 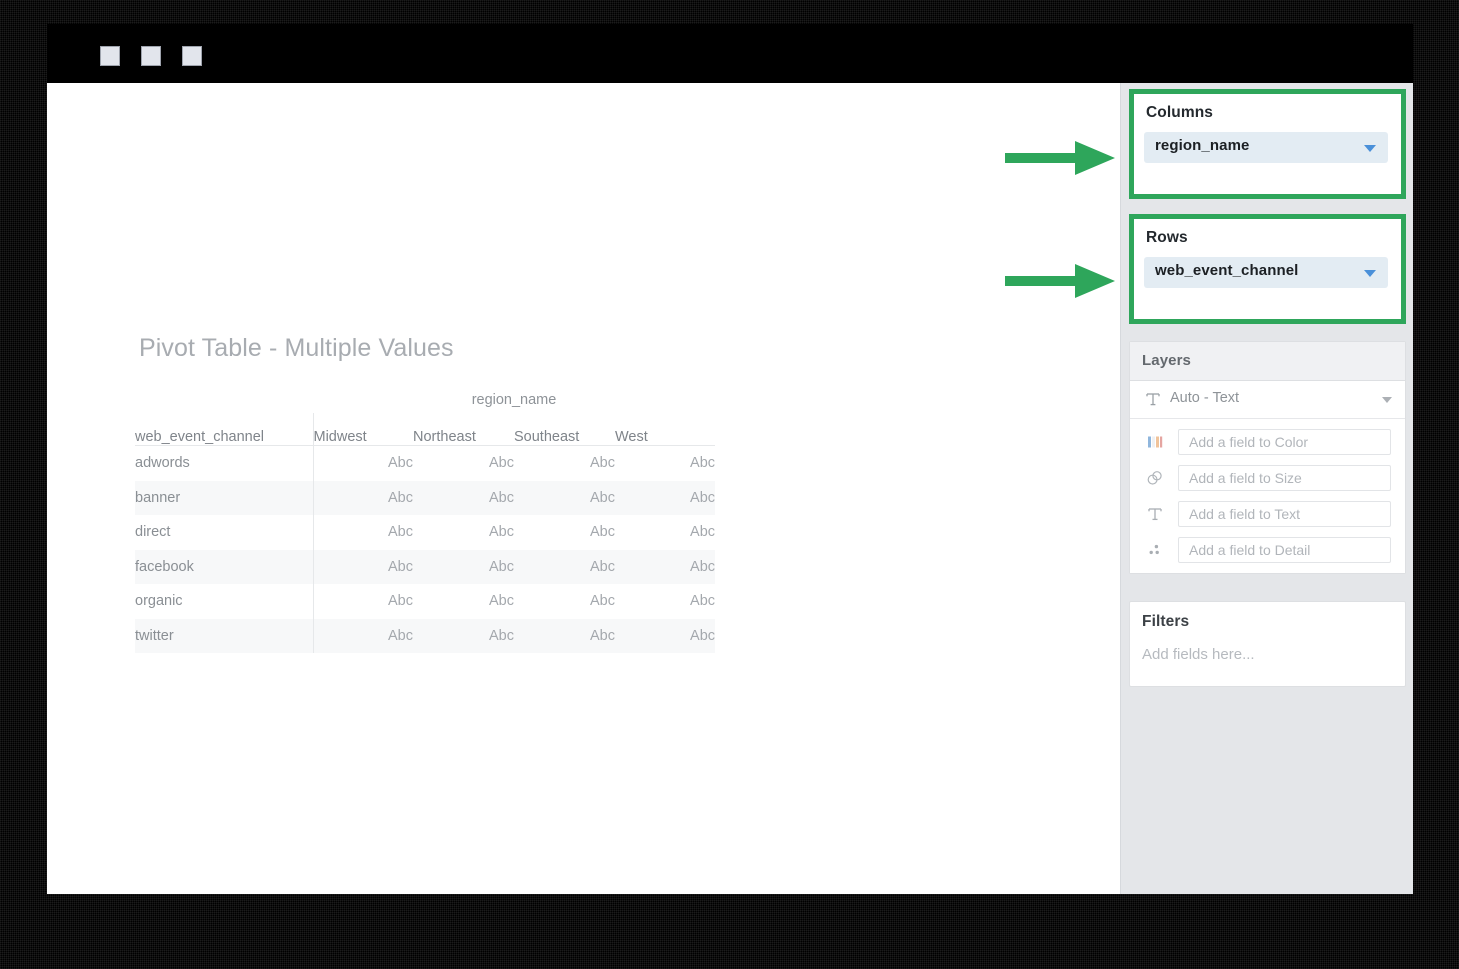 I want to click on encoding-shelf-detail: Add a field to Detail, so click(x=1267, y=550).